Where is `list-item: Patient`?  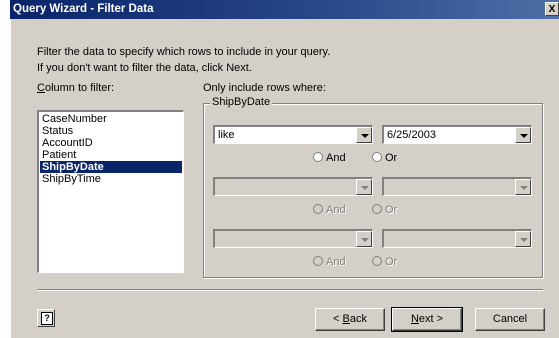
list-item: Patient is located at coordinates (111, 155).